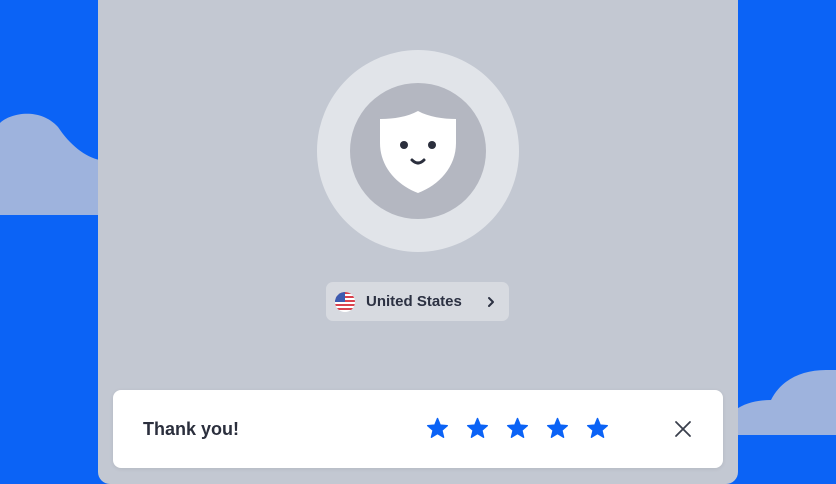 This screenshot has height=484, width=836. Describe the element at coordinates (345, 301) in the screenshot. I see `us-flag-icon` at that location.